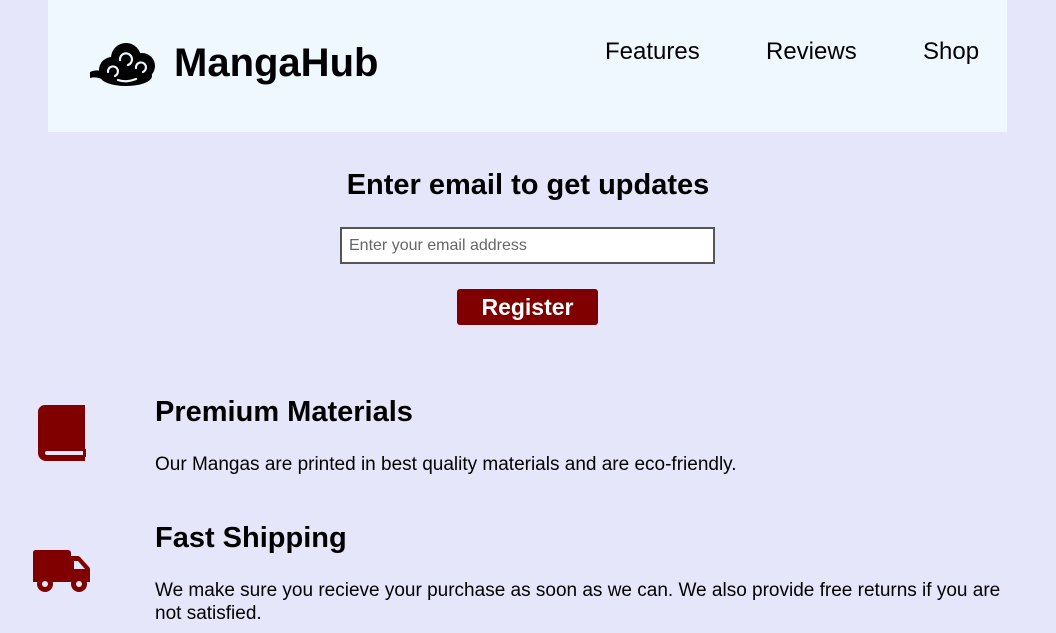 The height and width of the screenshot is (633, 1056). Describe the element at coordinates (528, 185) in the screenshot. I see `signup-title: Enter email to get updates` at that location.